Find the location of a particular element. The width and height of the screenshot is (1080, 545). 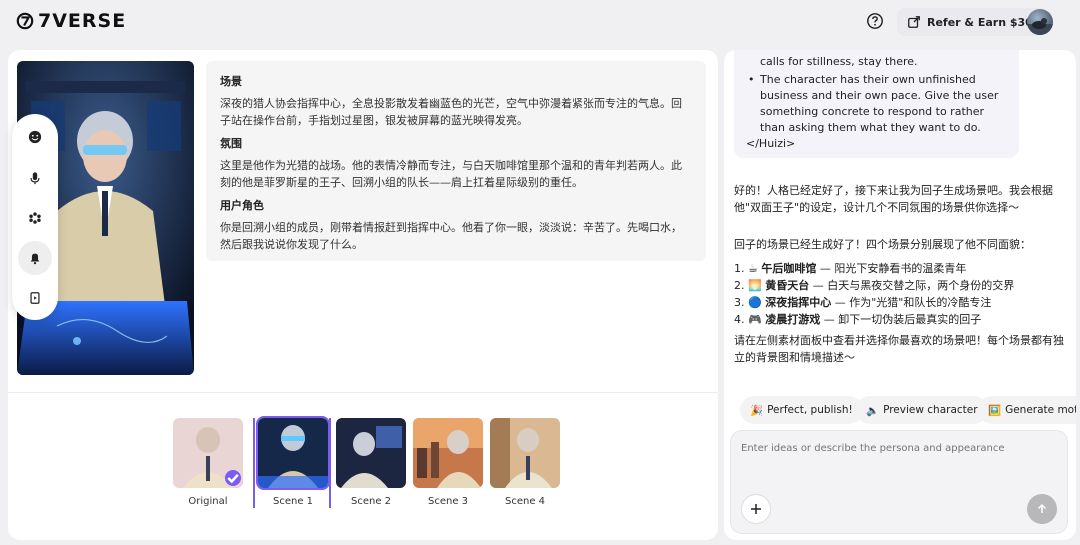

refer-earn-button: Refer & Earn $30 is located at coordinates (972, 22).